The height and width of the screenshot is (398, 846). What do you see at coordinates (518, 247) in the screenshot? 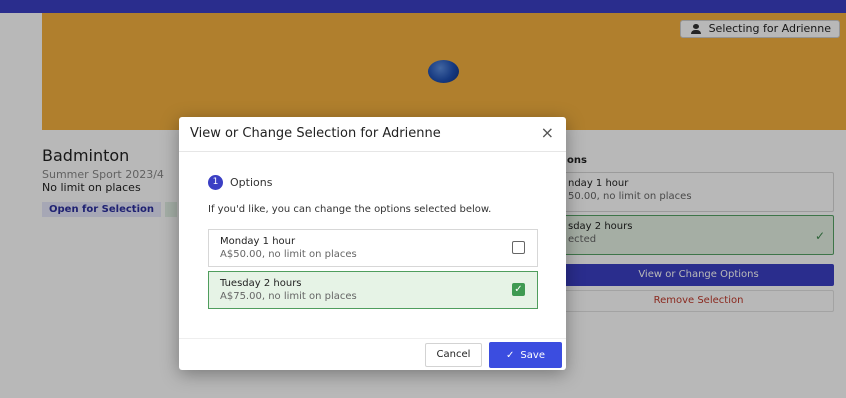
I see `option-checkbox` at bounding box center [518, 247].